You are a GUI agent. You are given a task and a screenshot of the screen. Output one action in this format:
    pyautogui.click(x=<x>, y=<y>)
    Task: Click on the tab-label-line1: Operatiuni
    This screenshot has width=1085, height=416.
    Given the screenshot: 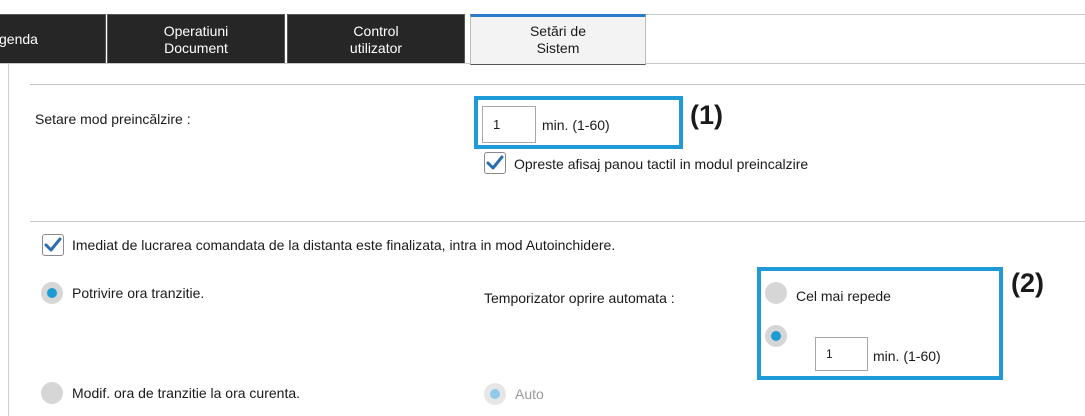 What is the action you would take?
    pyautogui.click(x=196, y=31)
    